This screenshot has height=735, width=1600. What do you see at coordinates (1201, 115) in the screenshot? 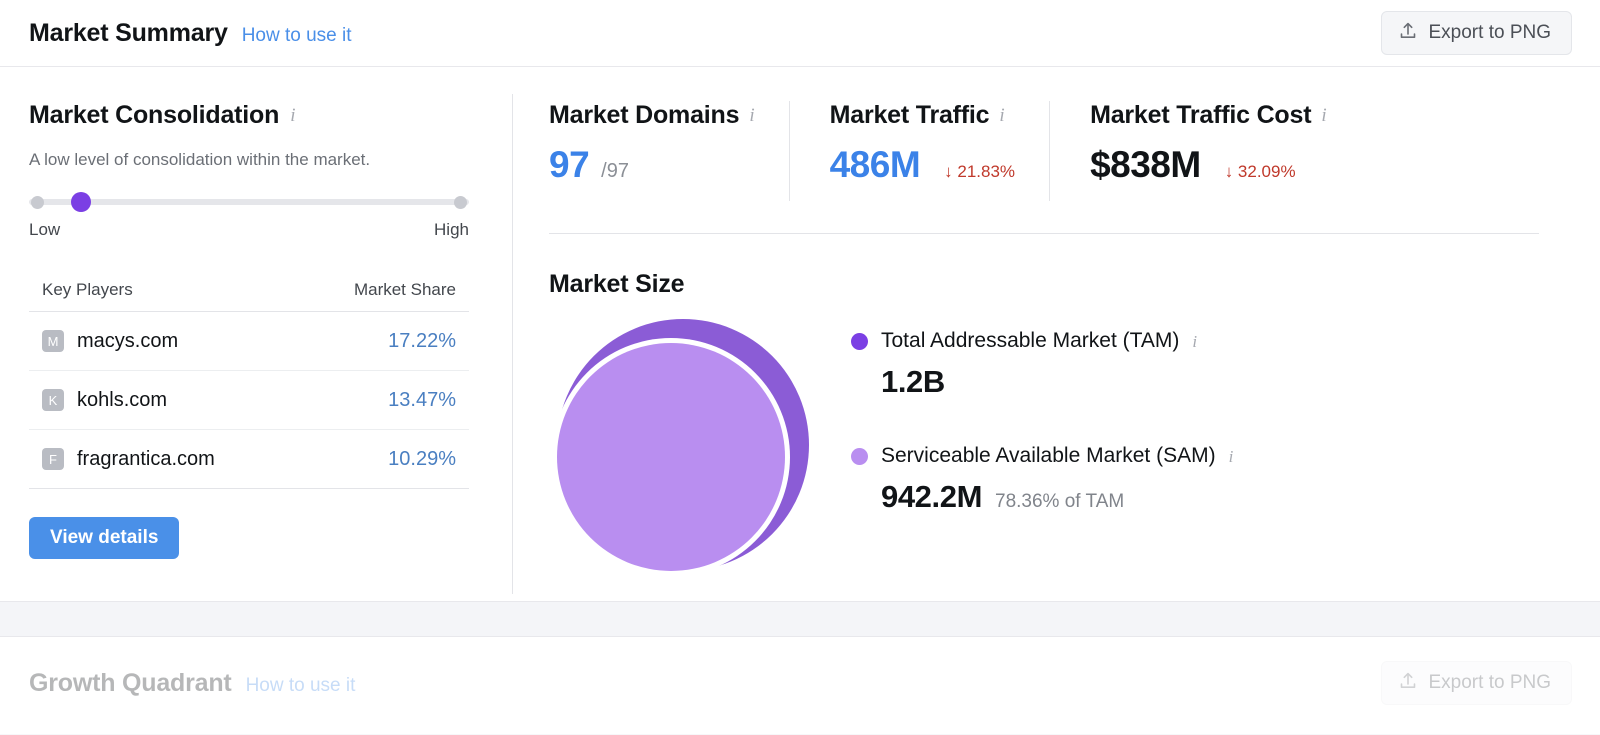
I see `metric-name: Market Traffic Cost` at bounding box center [1201, 115].